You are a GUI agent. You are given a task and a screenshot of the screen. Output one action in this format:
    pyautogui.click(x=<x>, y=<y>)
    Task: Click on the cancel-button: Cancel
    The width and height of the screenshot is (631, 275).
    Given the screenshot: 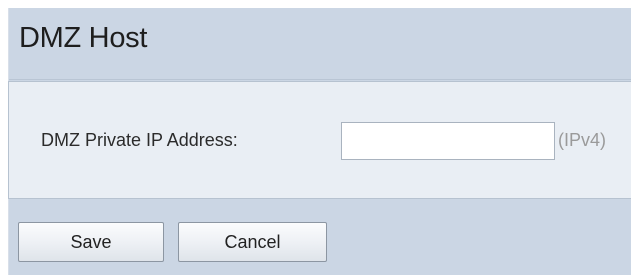 What is the action you would take?
    pyautogui.click(x=252, y=242)
    